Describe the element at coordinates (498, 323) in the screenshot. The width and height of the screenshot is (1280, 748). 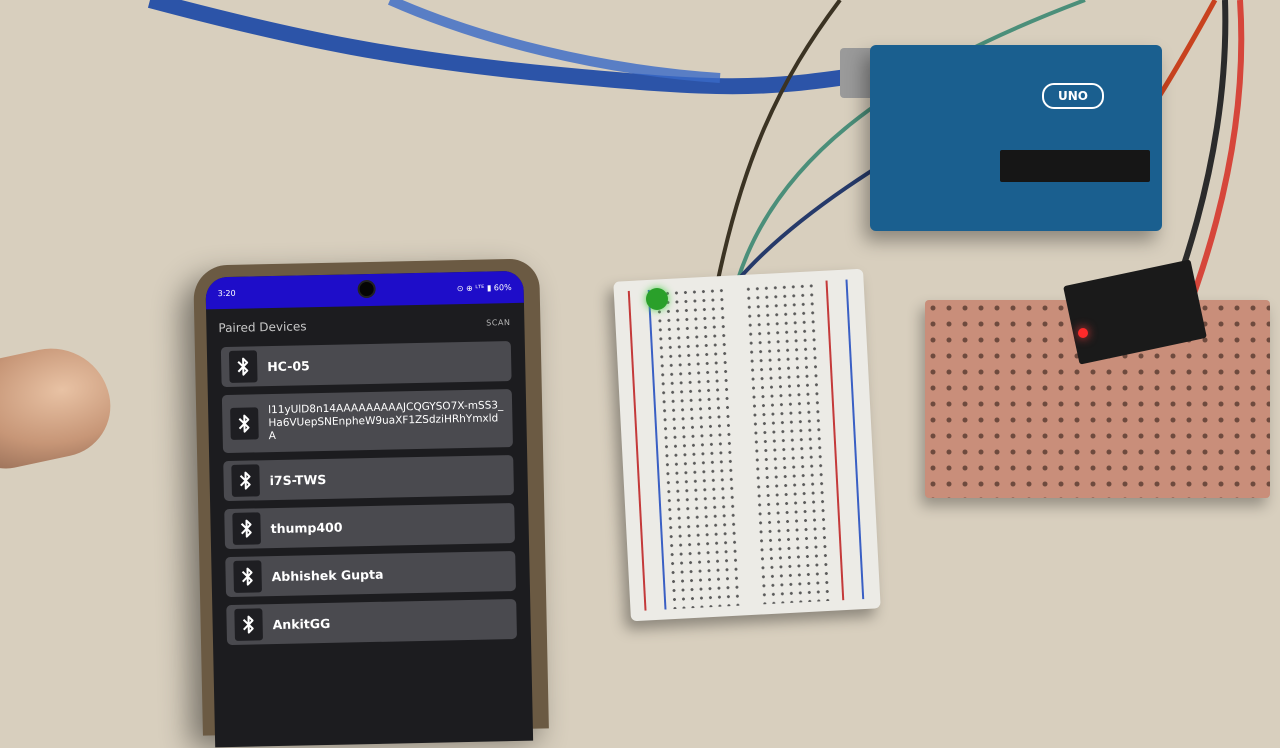
I see `scan-button: SCAN` at that location.